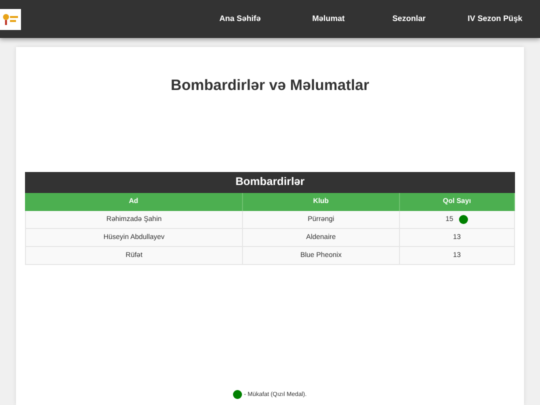  Describe the element at coordinates (240, 19) in the screenshot. I see `nav-link: Ana Səhifə` at that location.